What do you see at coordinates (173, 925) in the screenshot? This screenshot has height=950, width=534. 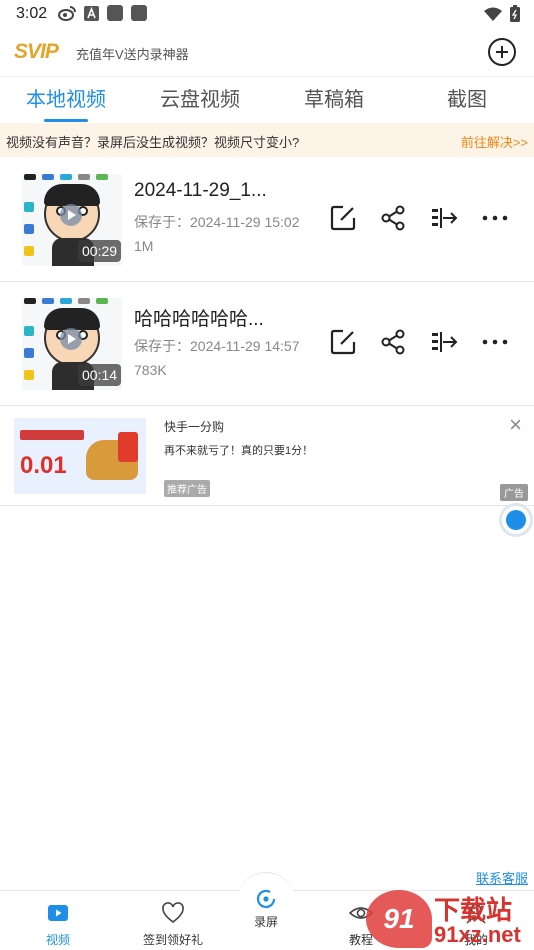 I see `nav-checkin-gift: 签到领好礼` at bounding box center [173, 925].